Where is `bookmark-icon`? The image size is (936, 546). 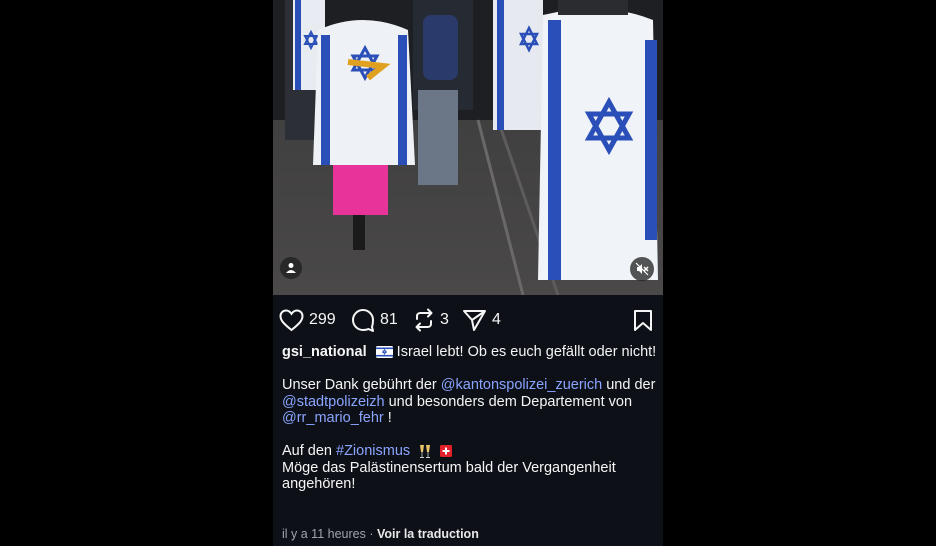
bookmark-icon is located at coordinates (643, 320).